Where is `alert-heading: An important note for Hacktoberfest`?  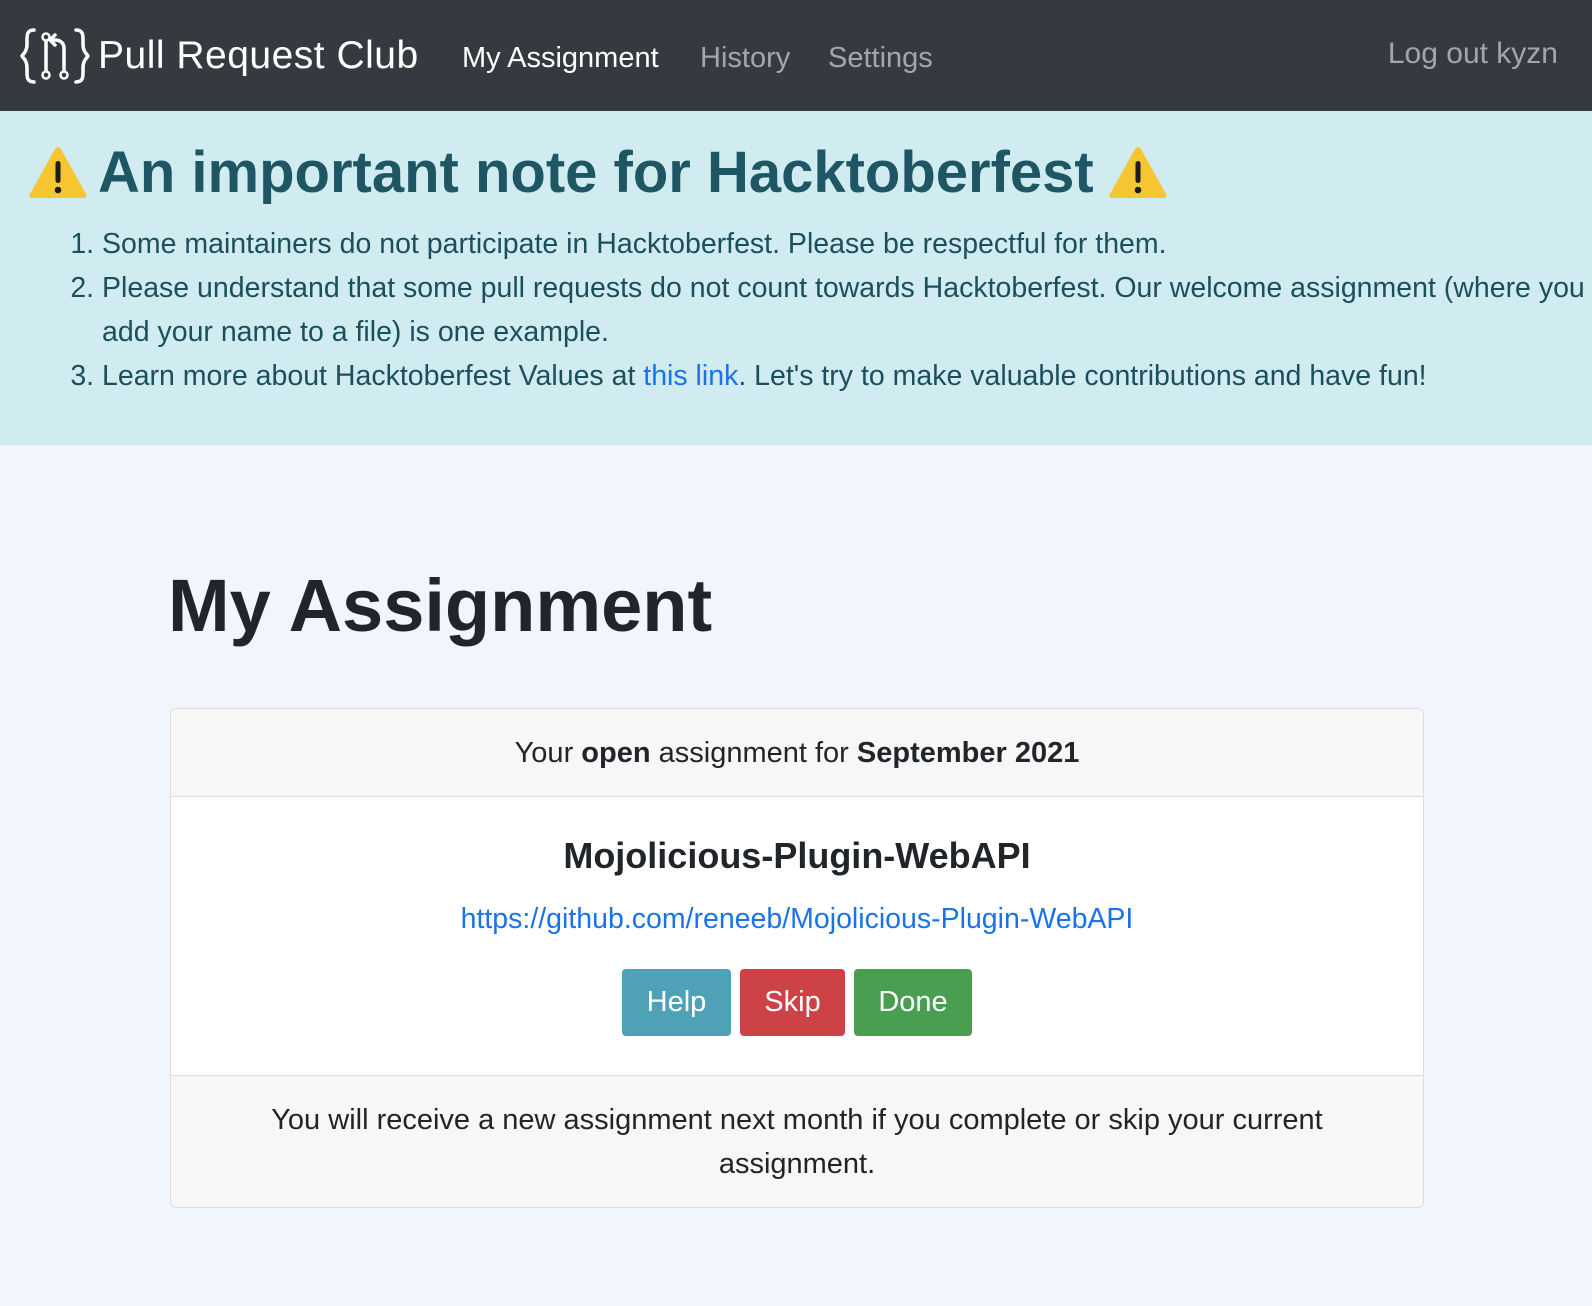
alert-heading: An important note for Hacktoberfest is located at coordinates (598, 172).